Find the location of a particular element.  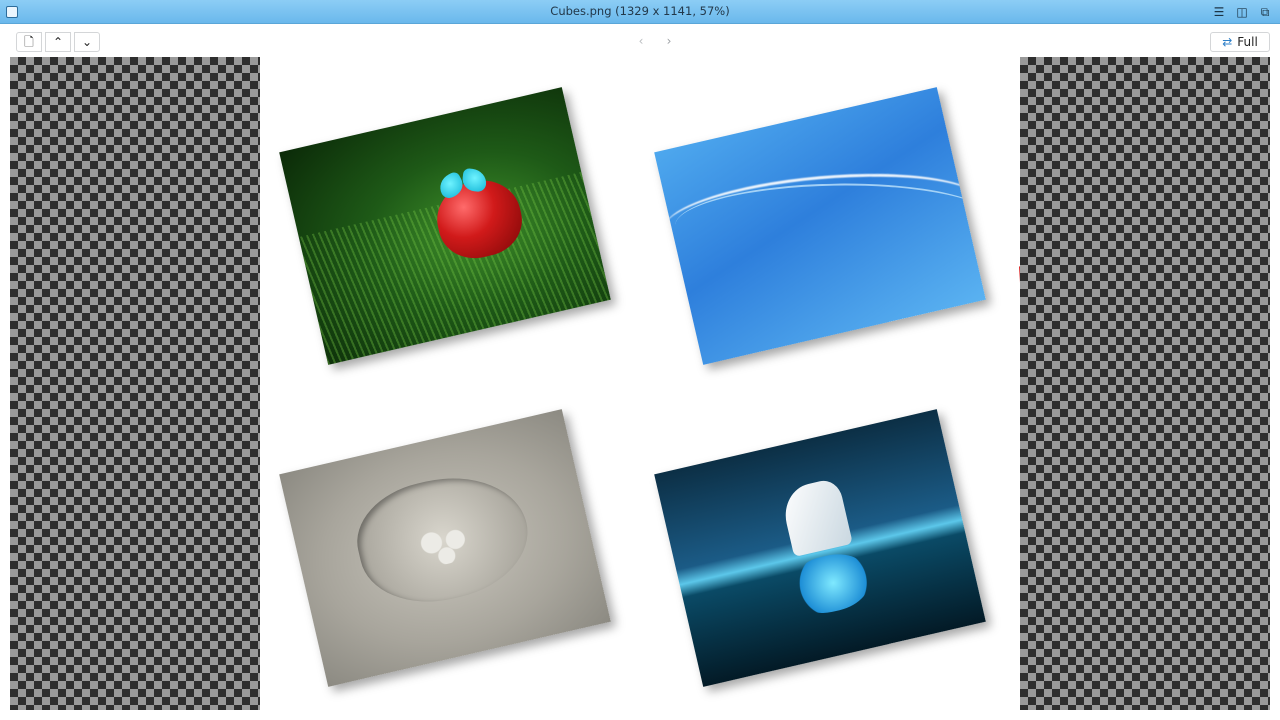

toolbar: 🗋 ⌃ ⌄ ‹ › ⇄ Full is located at coordinates (640, 41).